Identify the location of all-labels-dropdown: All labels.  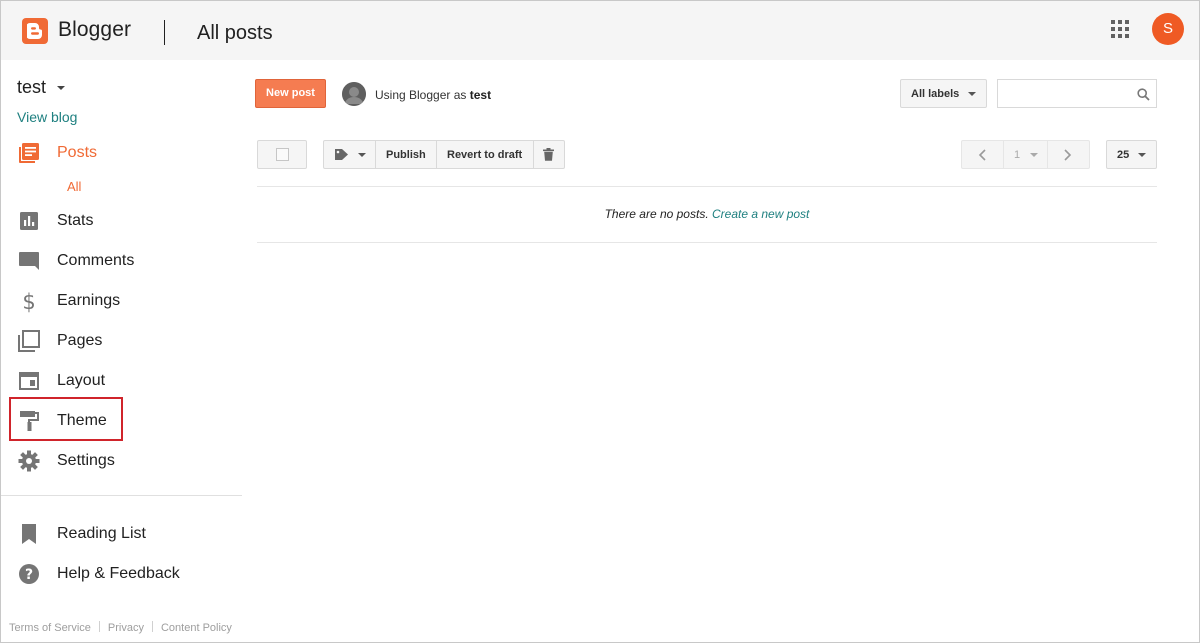
(943, 93).